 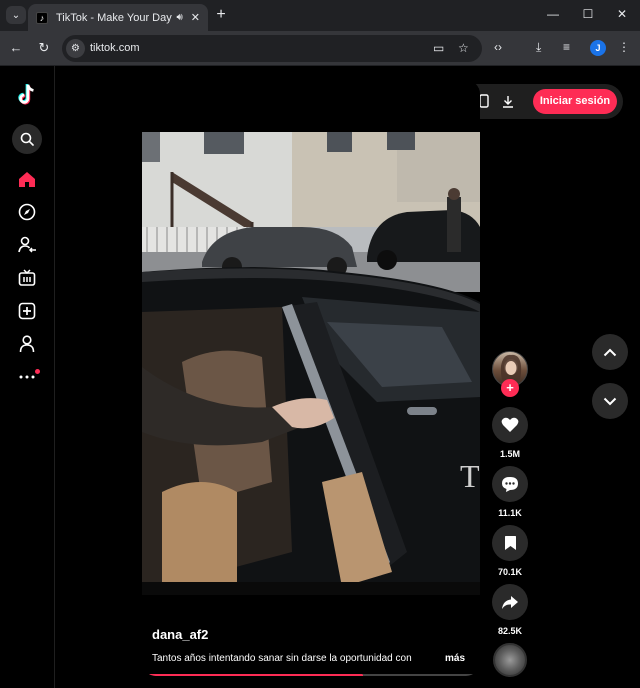 What do you see at coordinates (75, 48) in the screenshot?
I see `site-info-icon: ⚙` at bounding box center [75, 48].